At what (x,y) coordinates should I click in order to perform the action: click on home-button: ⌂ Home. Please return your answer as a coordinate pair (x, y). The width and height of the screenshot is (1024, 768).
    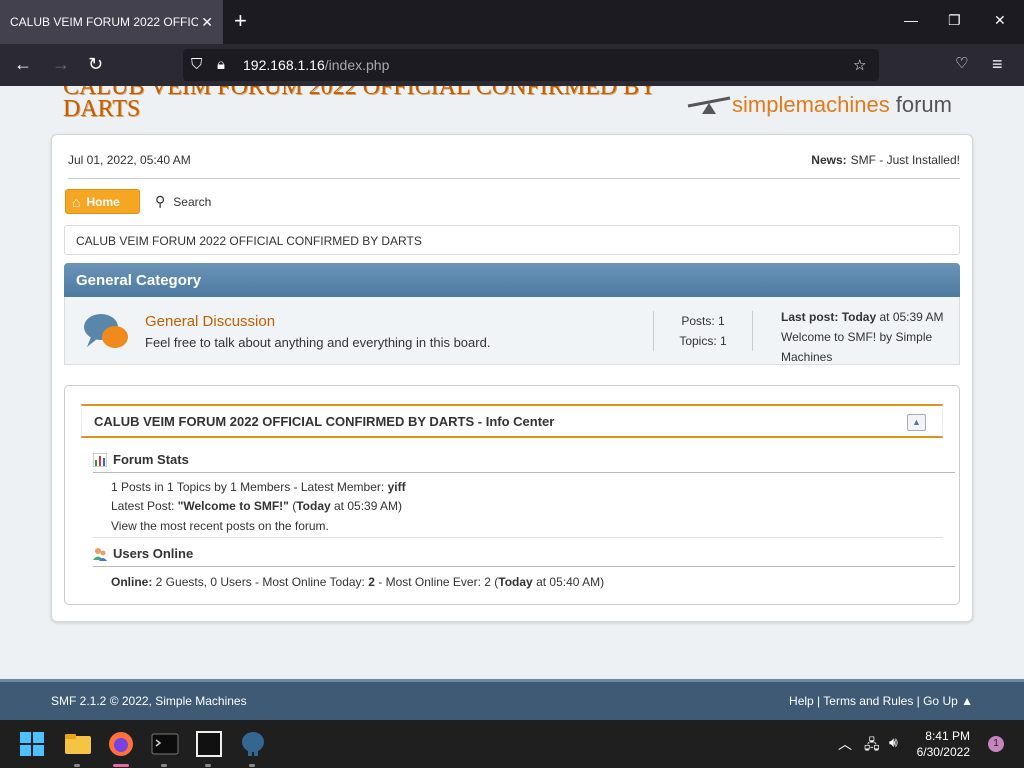
    Looking at the image, I should click on (102, 201).